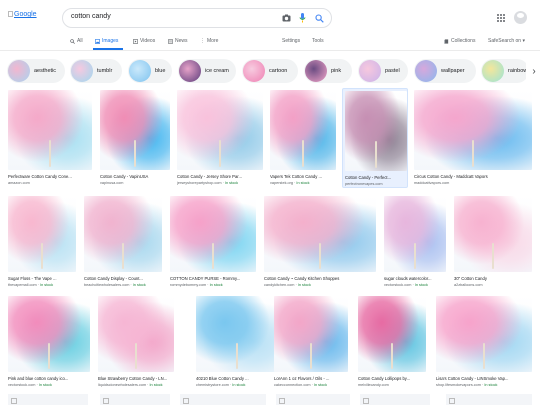 The width and height of the screenshot is (540, 405). Describe the element at coordinates (319, 18) in the screenshot. I see `search-icon` at that location.